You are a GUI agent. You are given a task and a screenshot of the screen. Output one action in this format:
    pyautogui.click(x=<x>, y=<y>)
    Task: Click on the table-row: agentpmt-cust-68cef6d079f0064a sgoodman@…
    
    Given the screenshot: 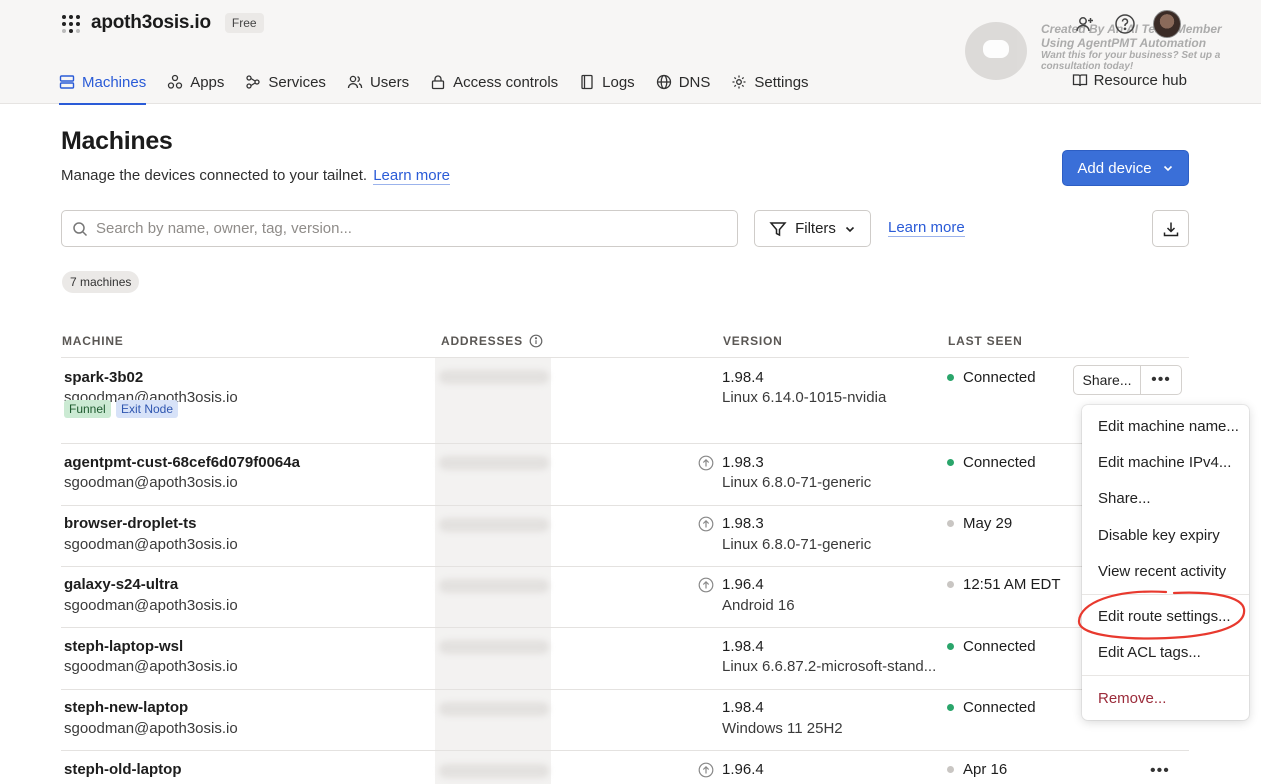 What is the action you would take?
    pyautogui.click(x=625, y=474)
    